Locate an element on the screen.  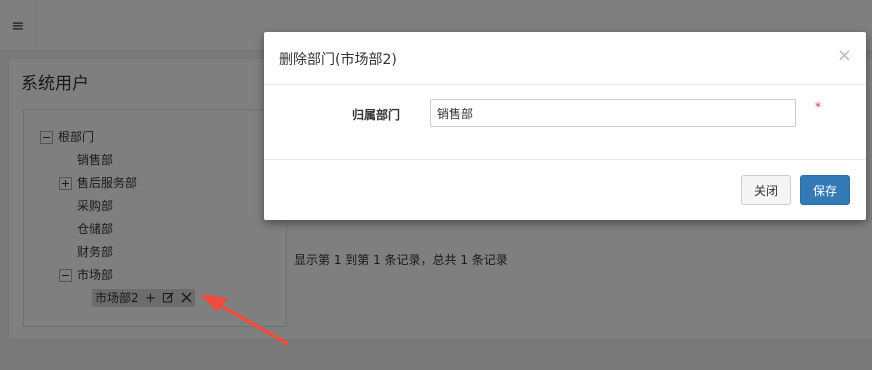
modal-header: 删除部门(市场部2) × is located at coordinates (565, 58).